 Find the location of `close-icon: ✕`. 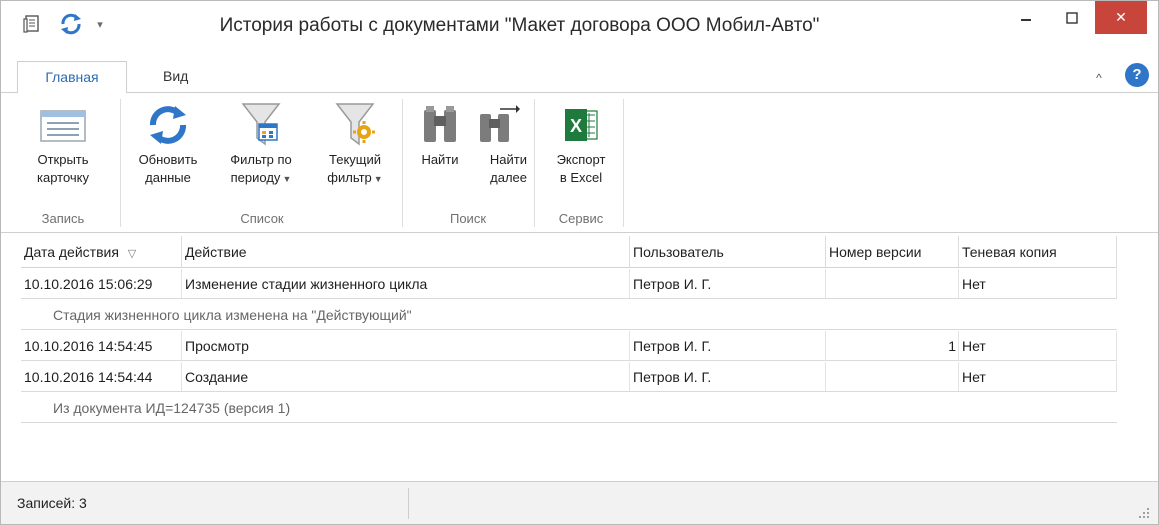

close-icon: ✕ is located at coordinates (1121, 17).